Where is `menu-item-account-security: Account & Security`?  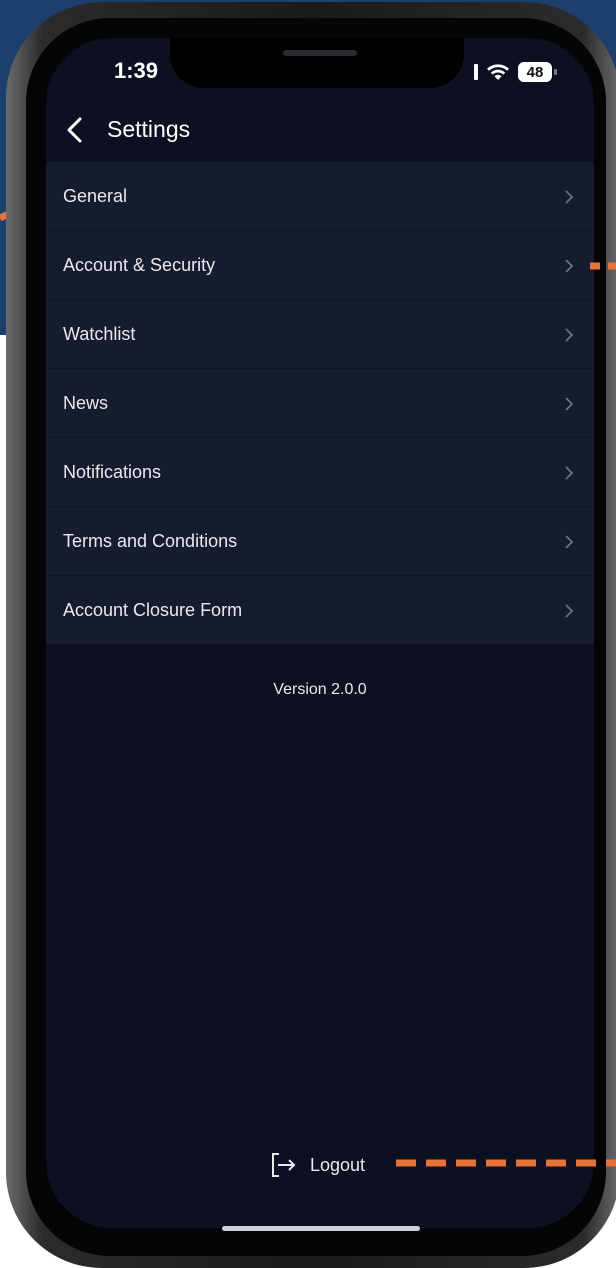 menu-item-account-security: Account & Security is located at coordinates (320, 265).